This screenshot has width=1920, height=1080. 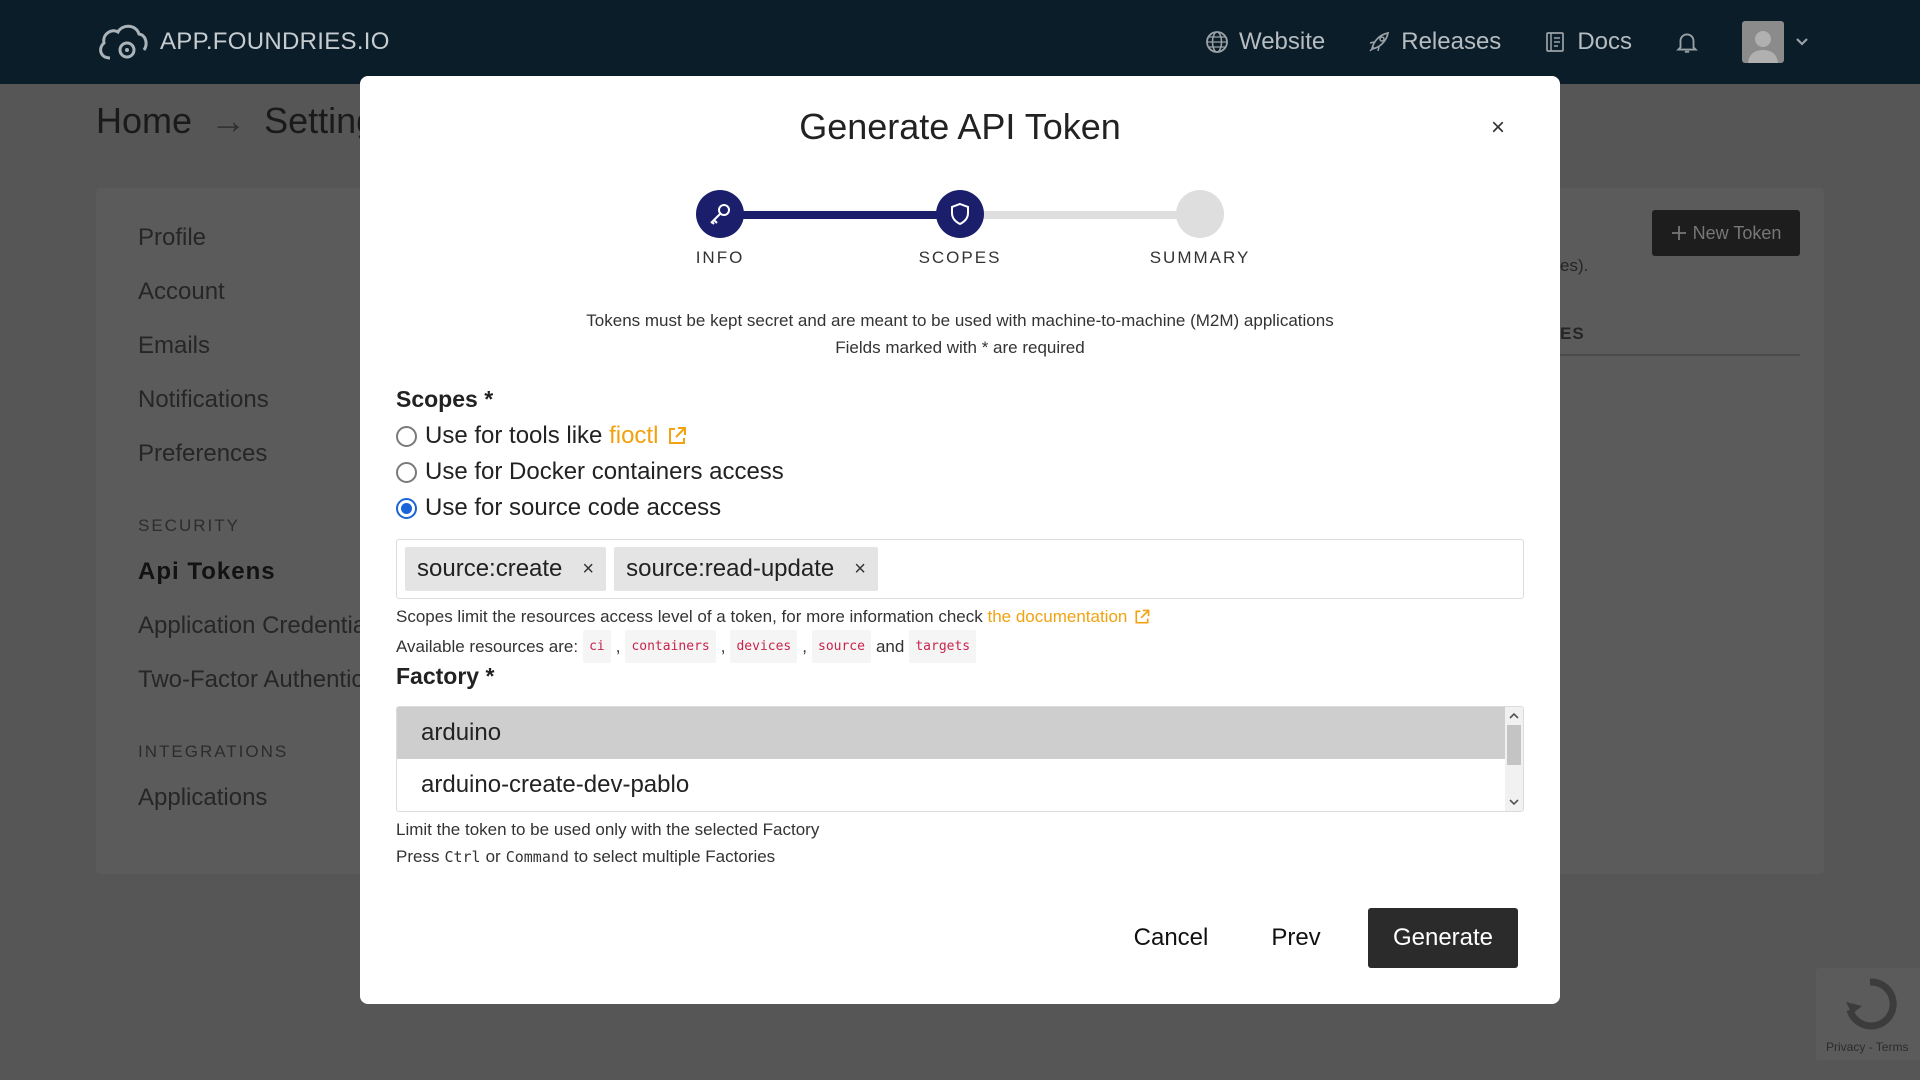 What do you see at coordinates (1587, 42) in the screenshot?
I see `nav-docs: Docs` at bounding box center [1587, 42].